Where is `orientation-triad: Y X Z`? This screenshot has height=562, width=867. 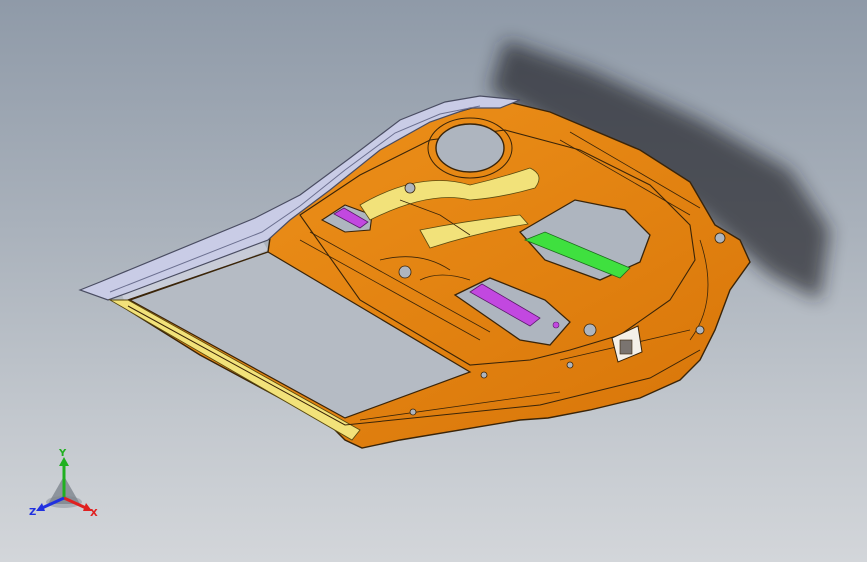
orientation-triad: Y X Z is located at coordinates (64, 484).